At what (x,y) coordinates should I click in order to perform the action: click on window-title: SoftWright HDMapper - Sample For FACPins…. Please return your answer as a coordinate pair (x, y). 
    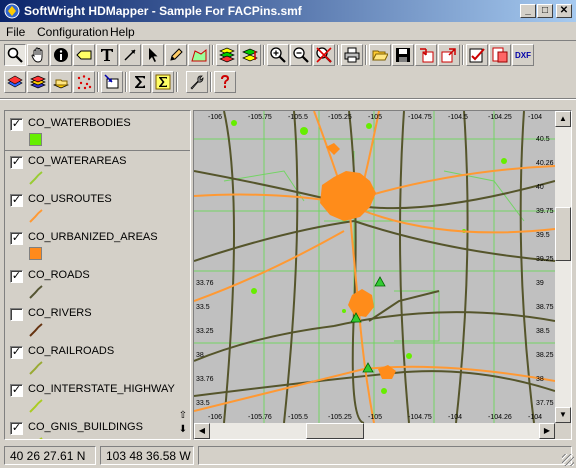
    Looking at the image, I should click on (163, 11).